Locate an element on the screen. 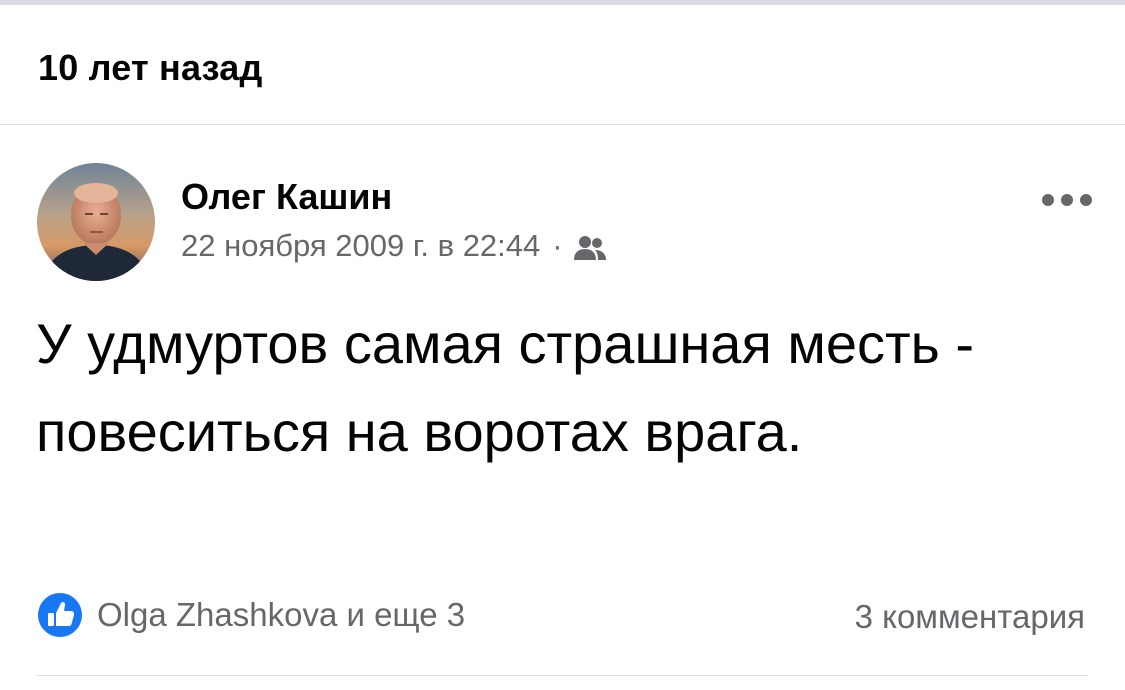 The width and height of the screenshot is (1125, 690). more-options-button is located at coordinates (1067, 200).